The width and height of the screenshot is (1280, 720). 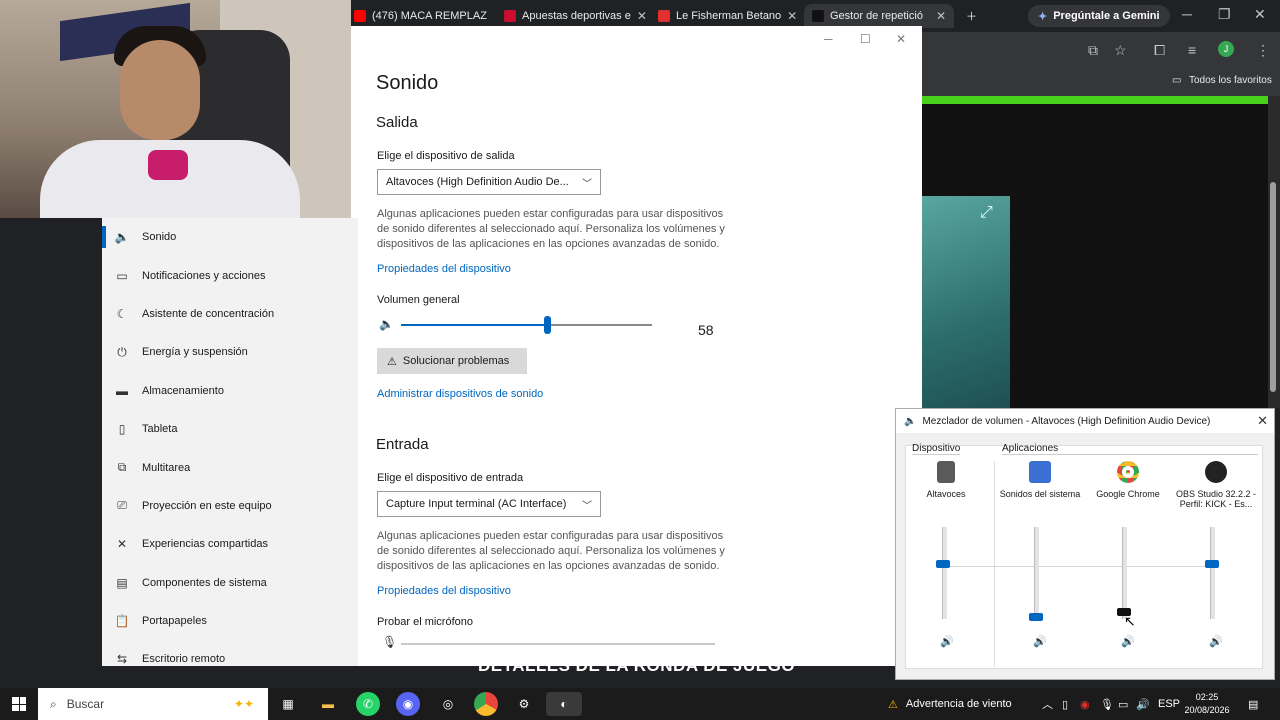 I want to click on nav-item-notificaciones: ▭ Notificaciones y acciones, so click(x=230, y=275).